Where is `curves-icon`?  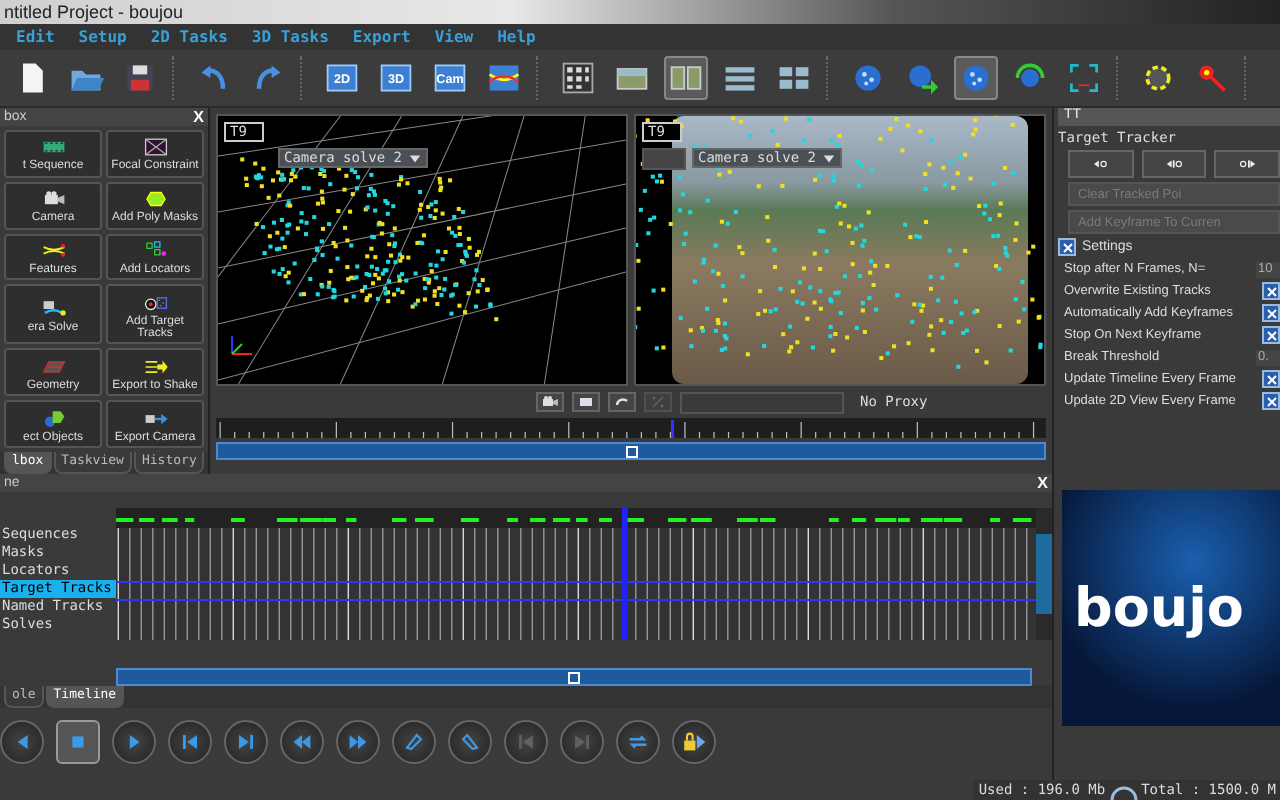 curves-icon is located at coordinates (504, 78).